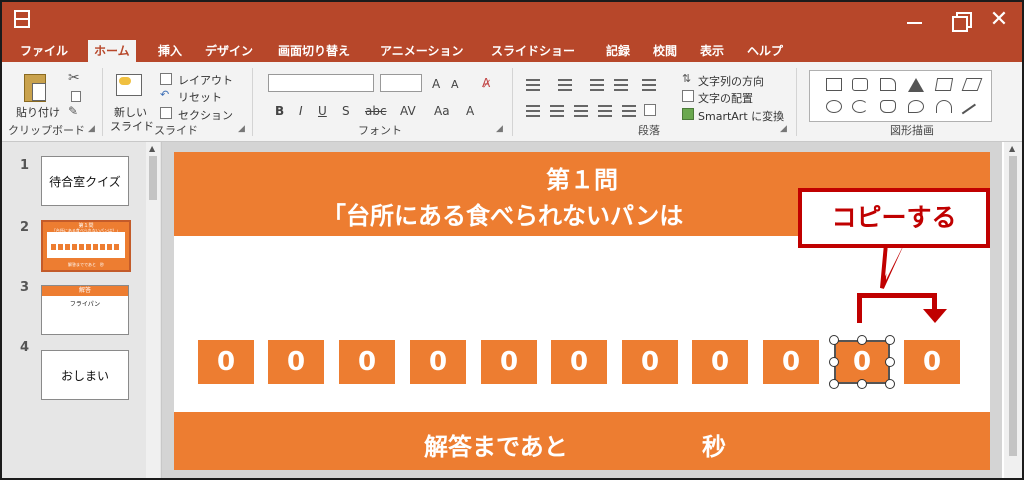  I want to click on align-left-icon, so click(533, 111).